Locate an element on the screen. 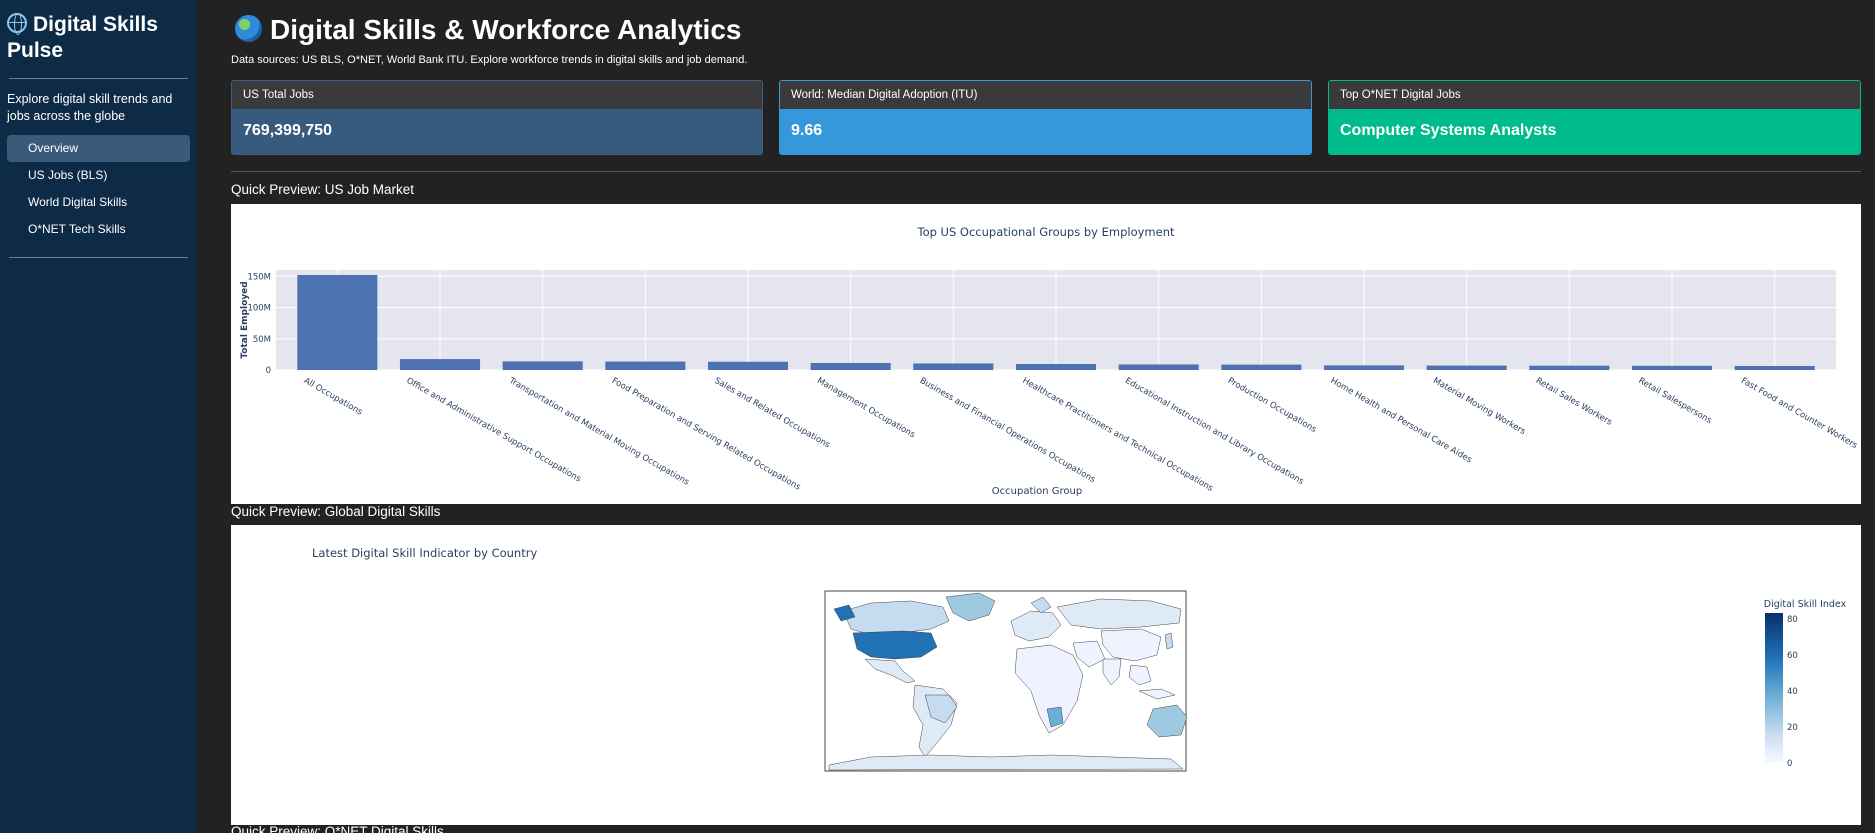  x-axis-label: Occupation Group is located at coordinates (1037, 491).